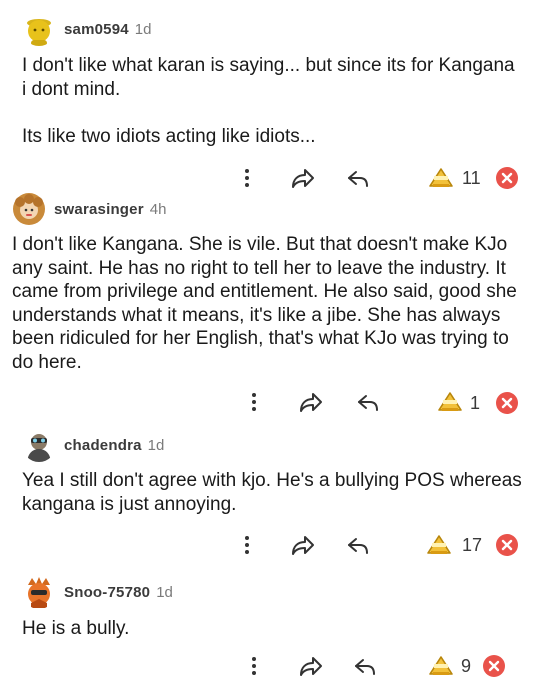  I want to click on comment-actions: 1, so click(270, 402).